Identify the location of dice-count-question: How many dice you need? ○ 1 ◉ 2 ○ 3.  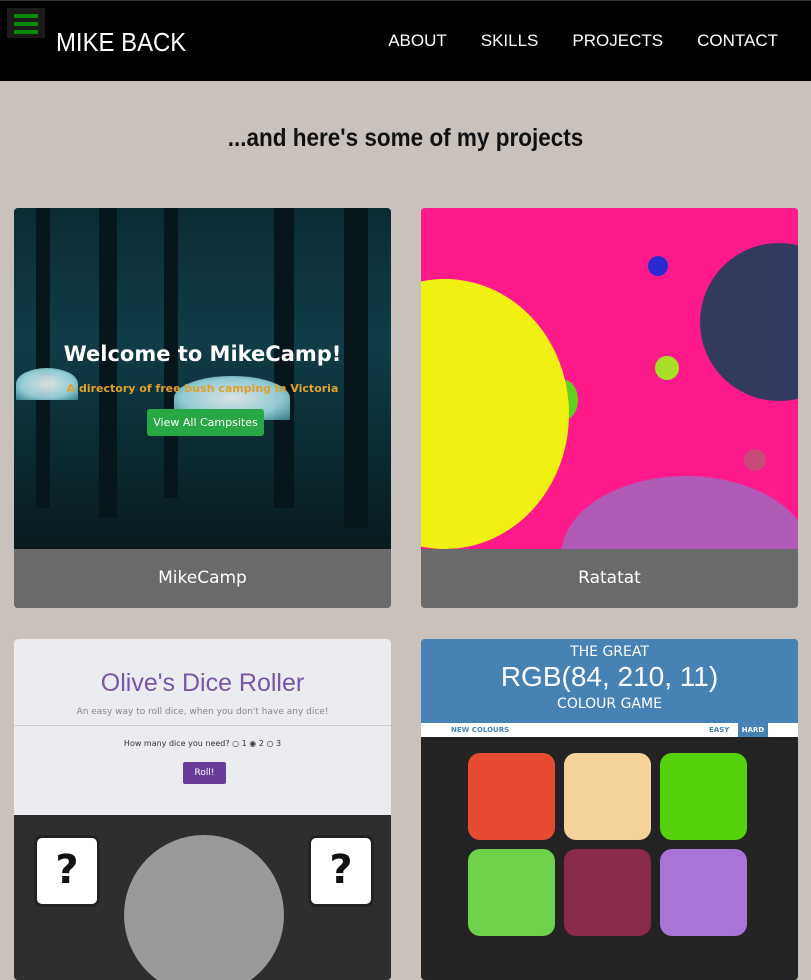
(202, 743).